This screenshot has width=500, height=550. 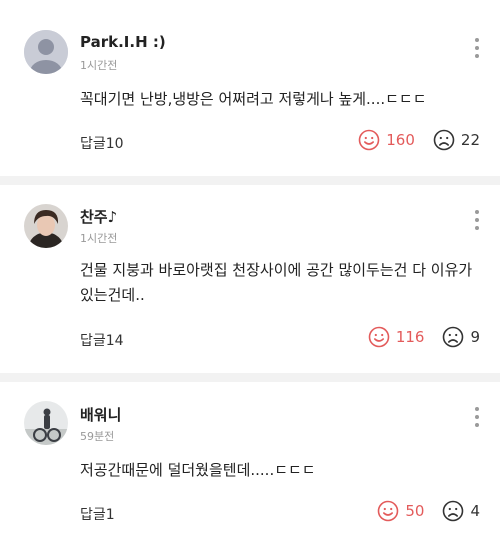 I want to click on comment-text: 꼭대기면 난방,냉방은 어쩌려고 저렇게나 높게....ㄷㄷㄷ, so click(x=253, y=99).